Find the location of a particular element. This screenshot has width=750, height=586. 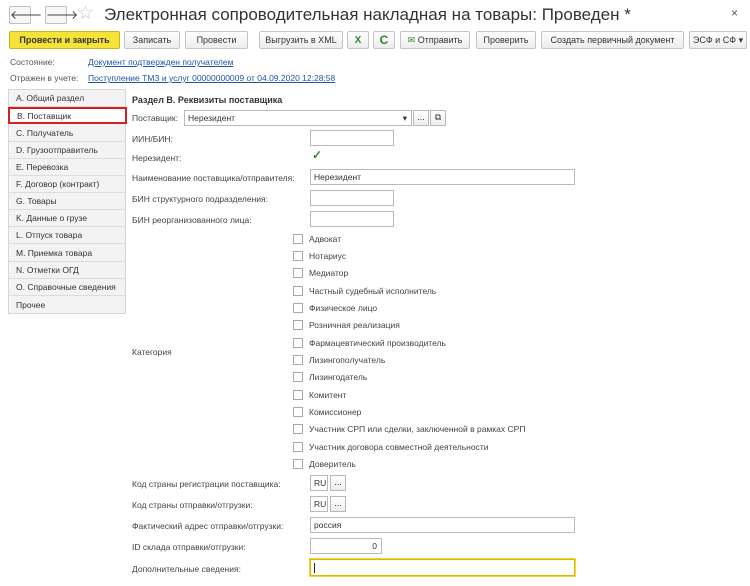

category-label-bailiff: Частный судебный исполнитель is located at coordinates (373, 291).